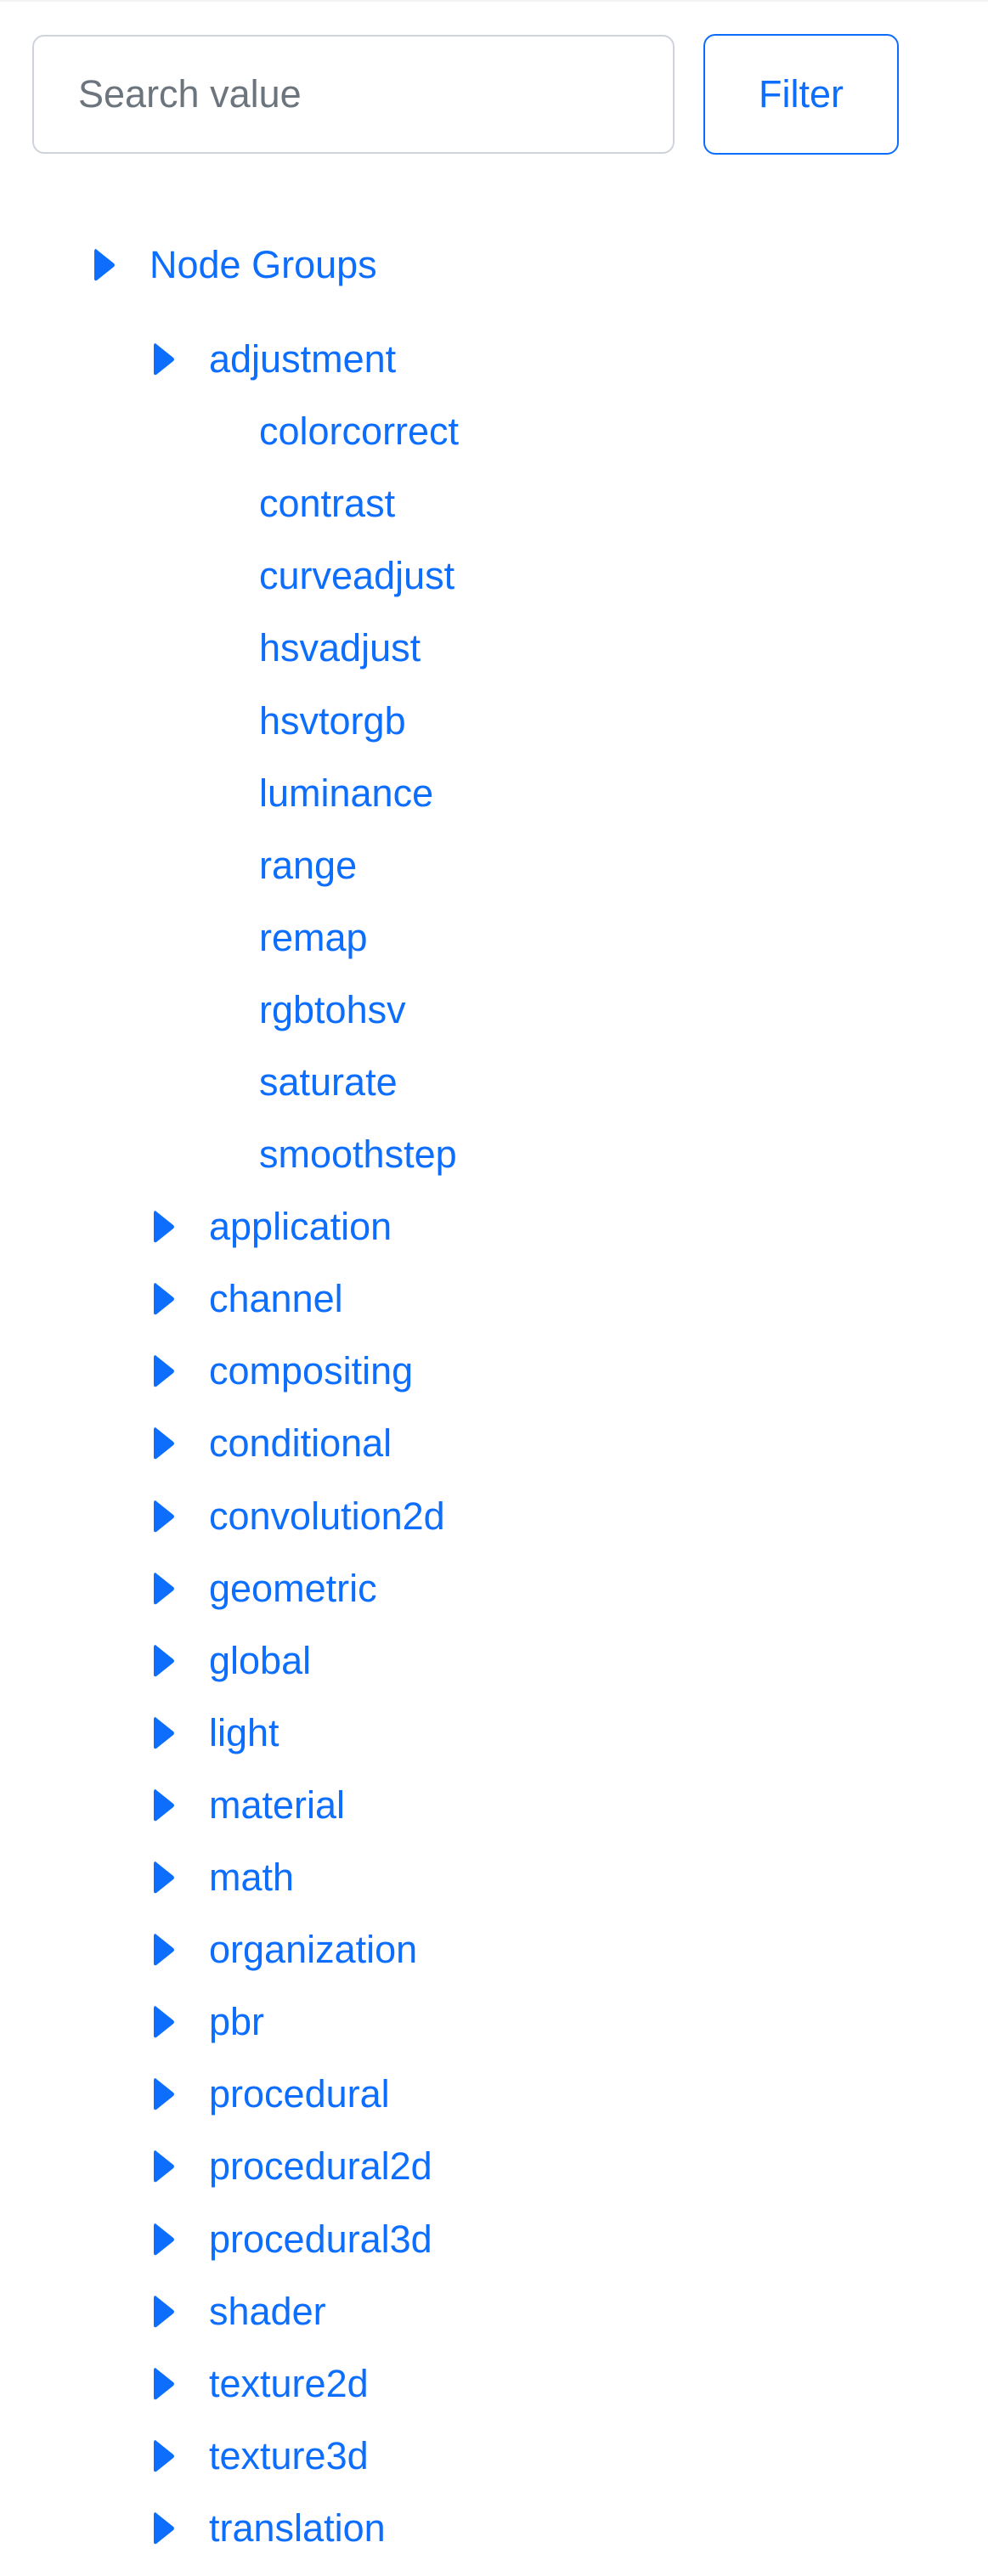 Image resolution: width=988 pixels, height=2576 pixels. I want to click on tree-group-label: texture2d, so click(289, 2383).